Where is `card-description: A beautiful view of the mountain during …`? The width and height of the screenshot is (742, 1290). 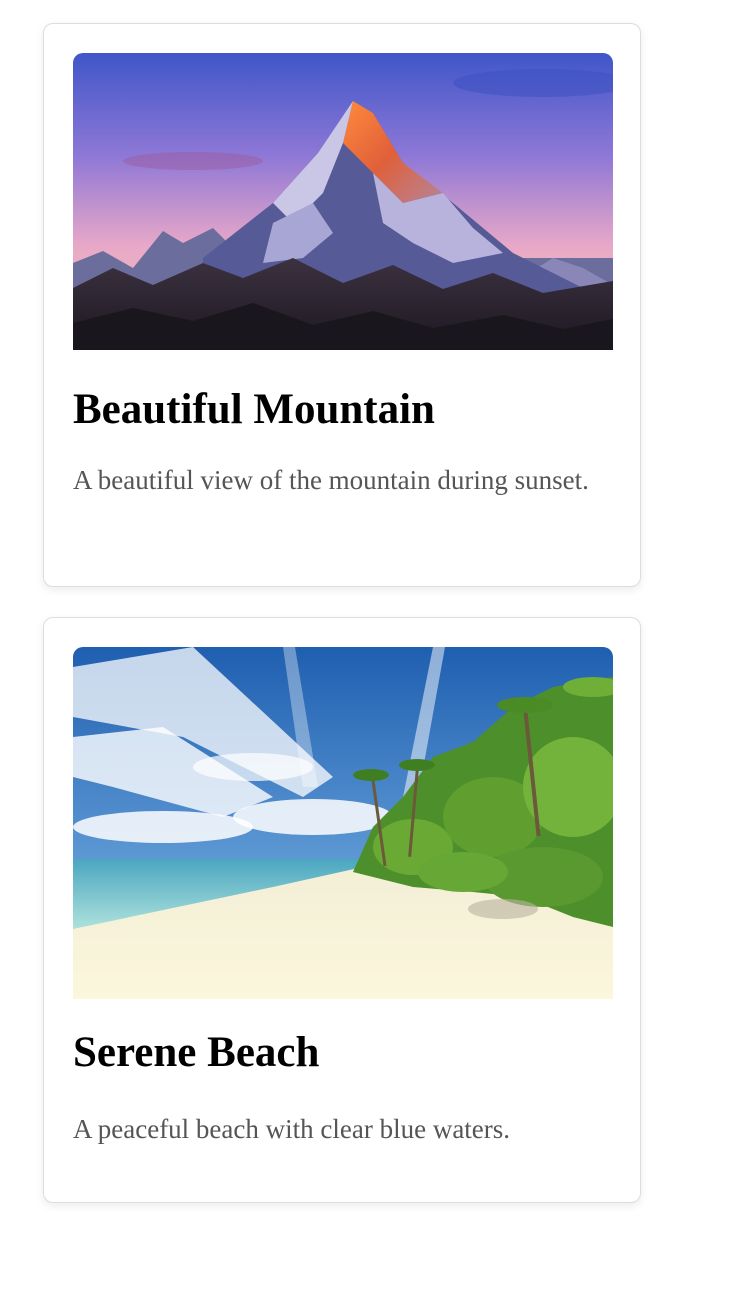
card-description: A beautiful view of the mountain during … is located at coordinates (331, 480).